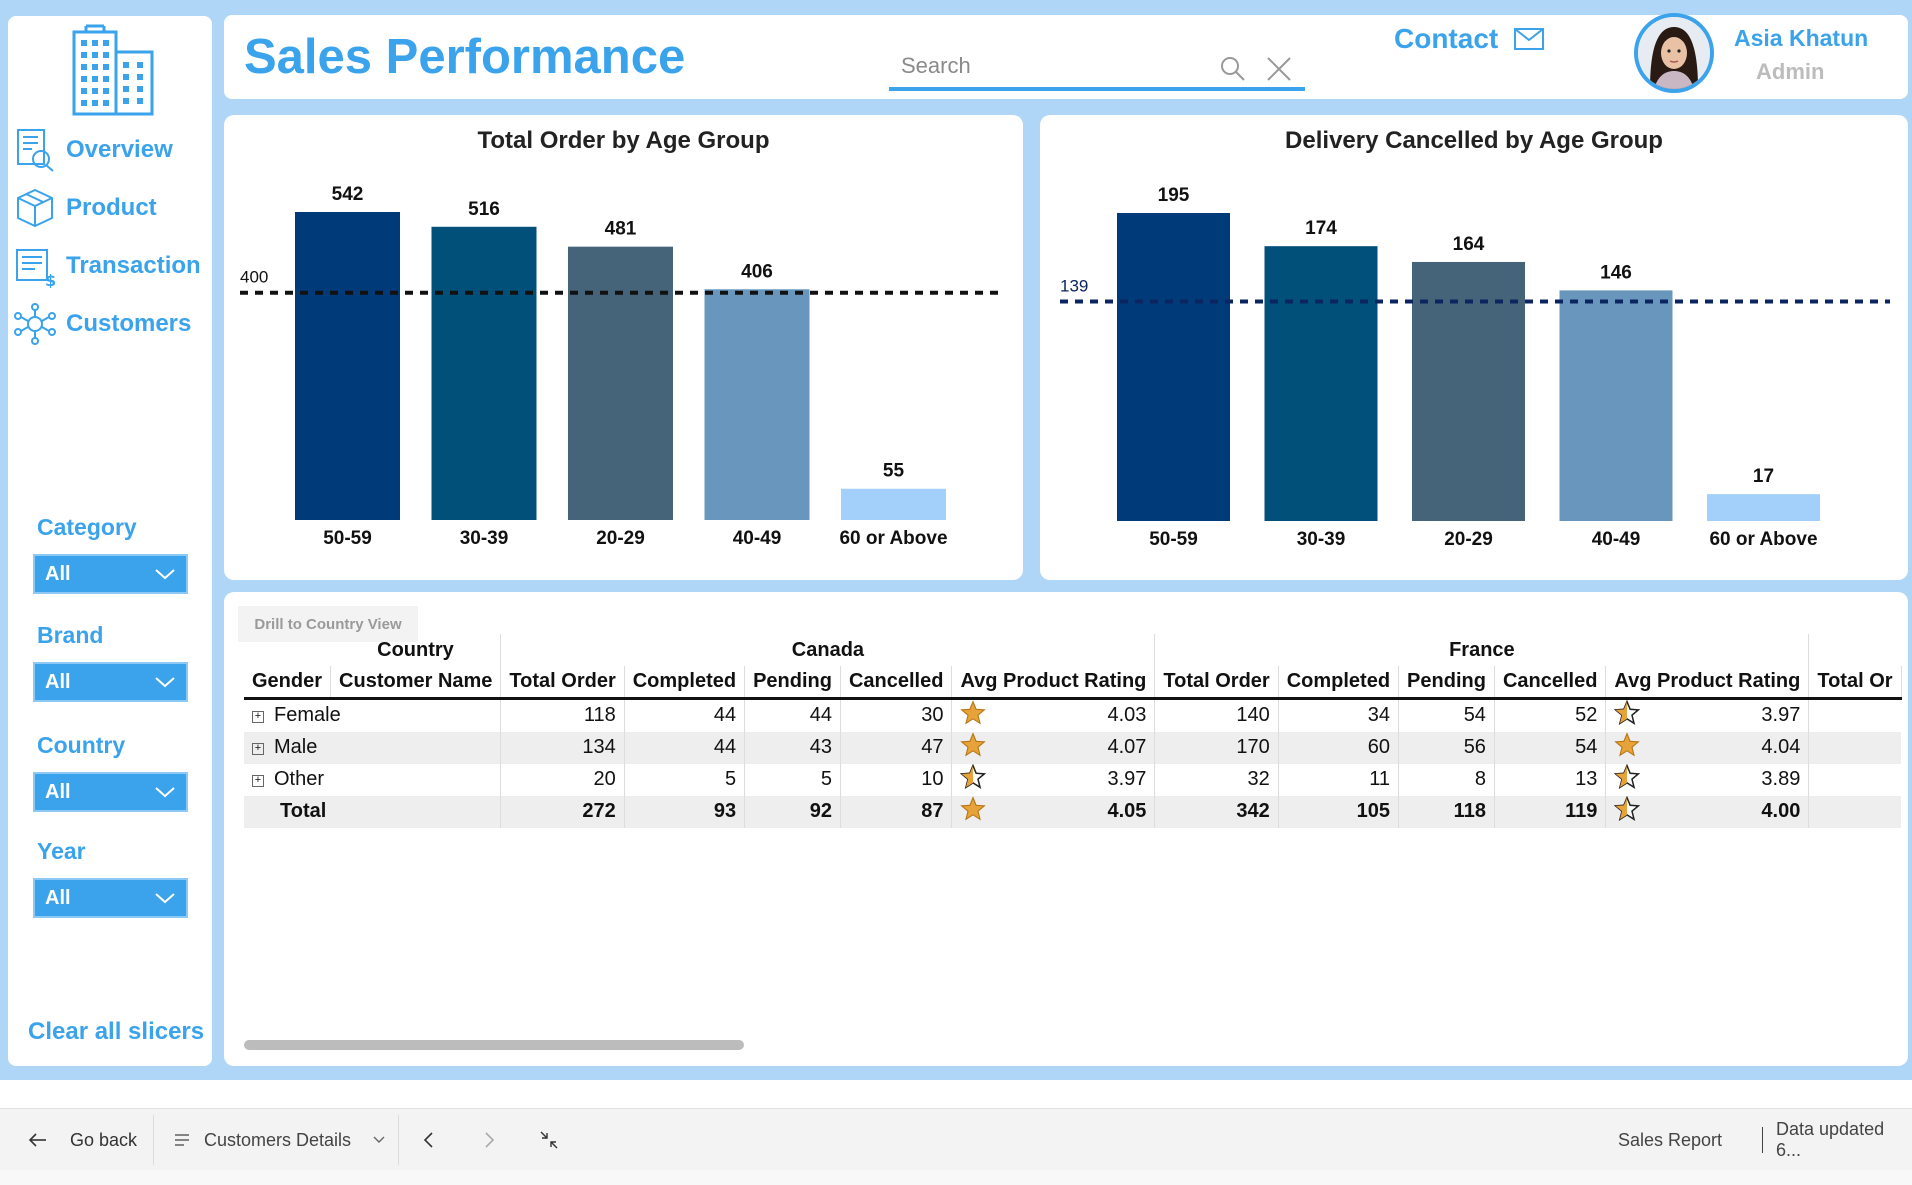  What do you see at coordinates (113, 70) in the screenshot?
I see `building-logo-icon` at bounding box center [113, 70].